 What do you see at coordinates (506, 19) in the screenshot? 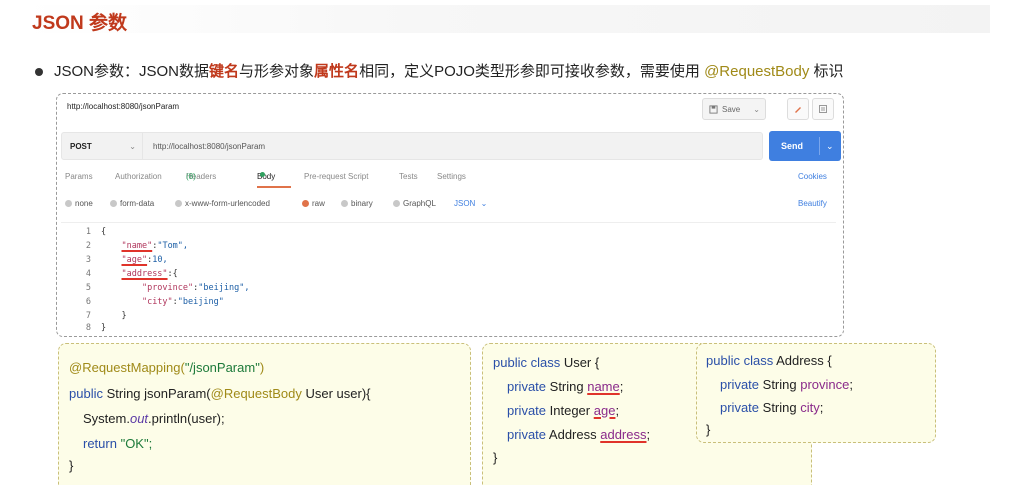
I see `title-bar` at bounding box center [506, 19].